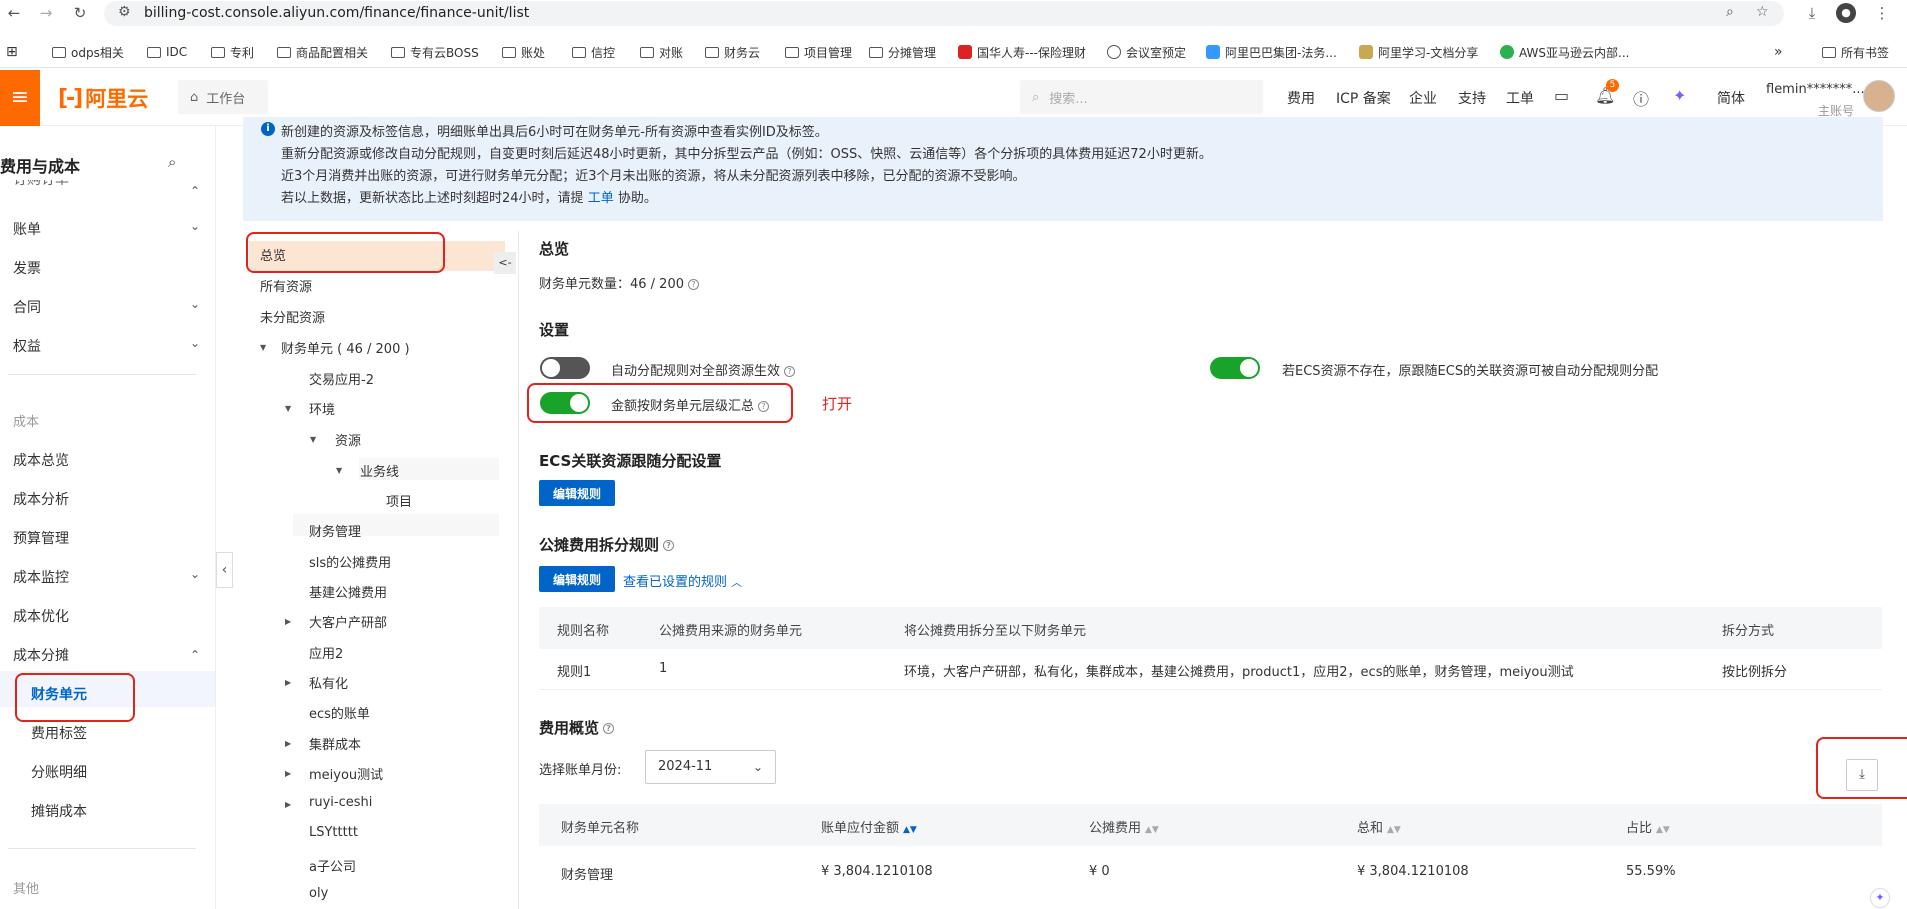 The image size is (1907, 909). I want to click on tree-node: meiyou测试, so click(346, 773).